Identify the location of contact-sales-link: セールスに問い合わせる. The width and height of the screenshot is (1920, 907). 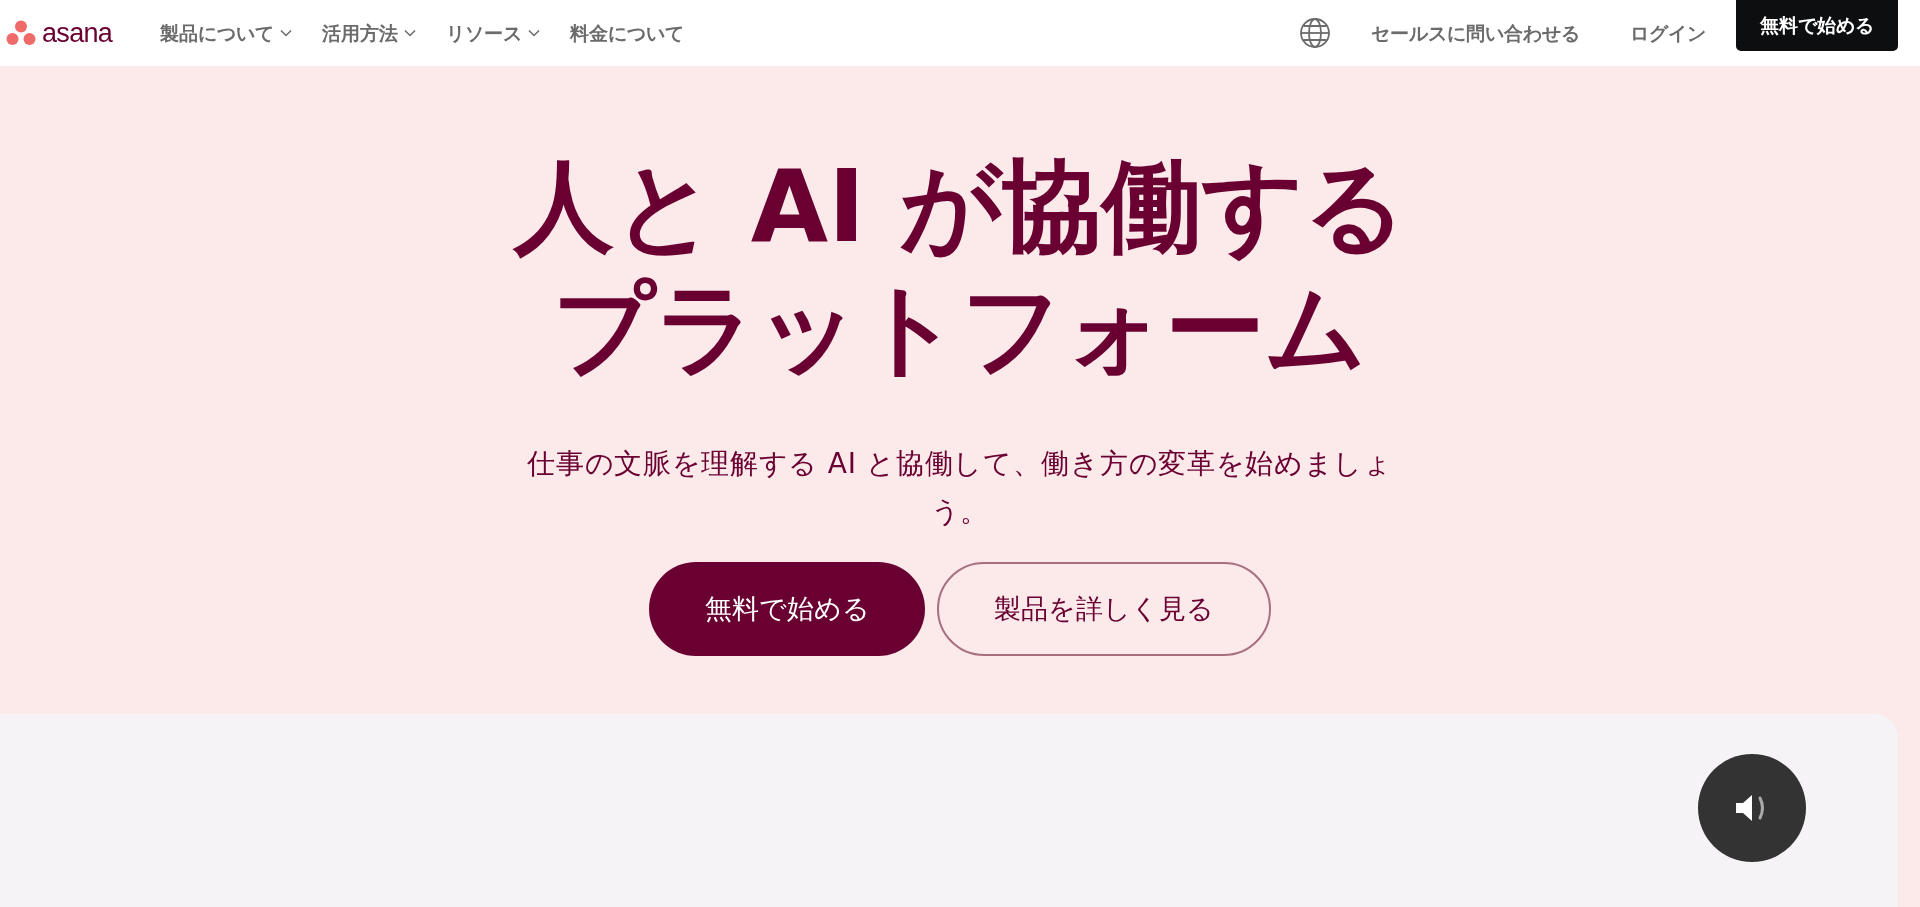
(1475, 33).